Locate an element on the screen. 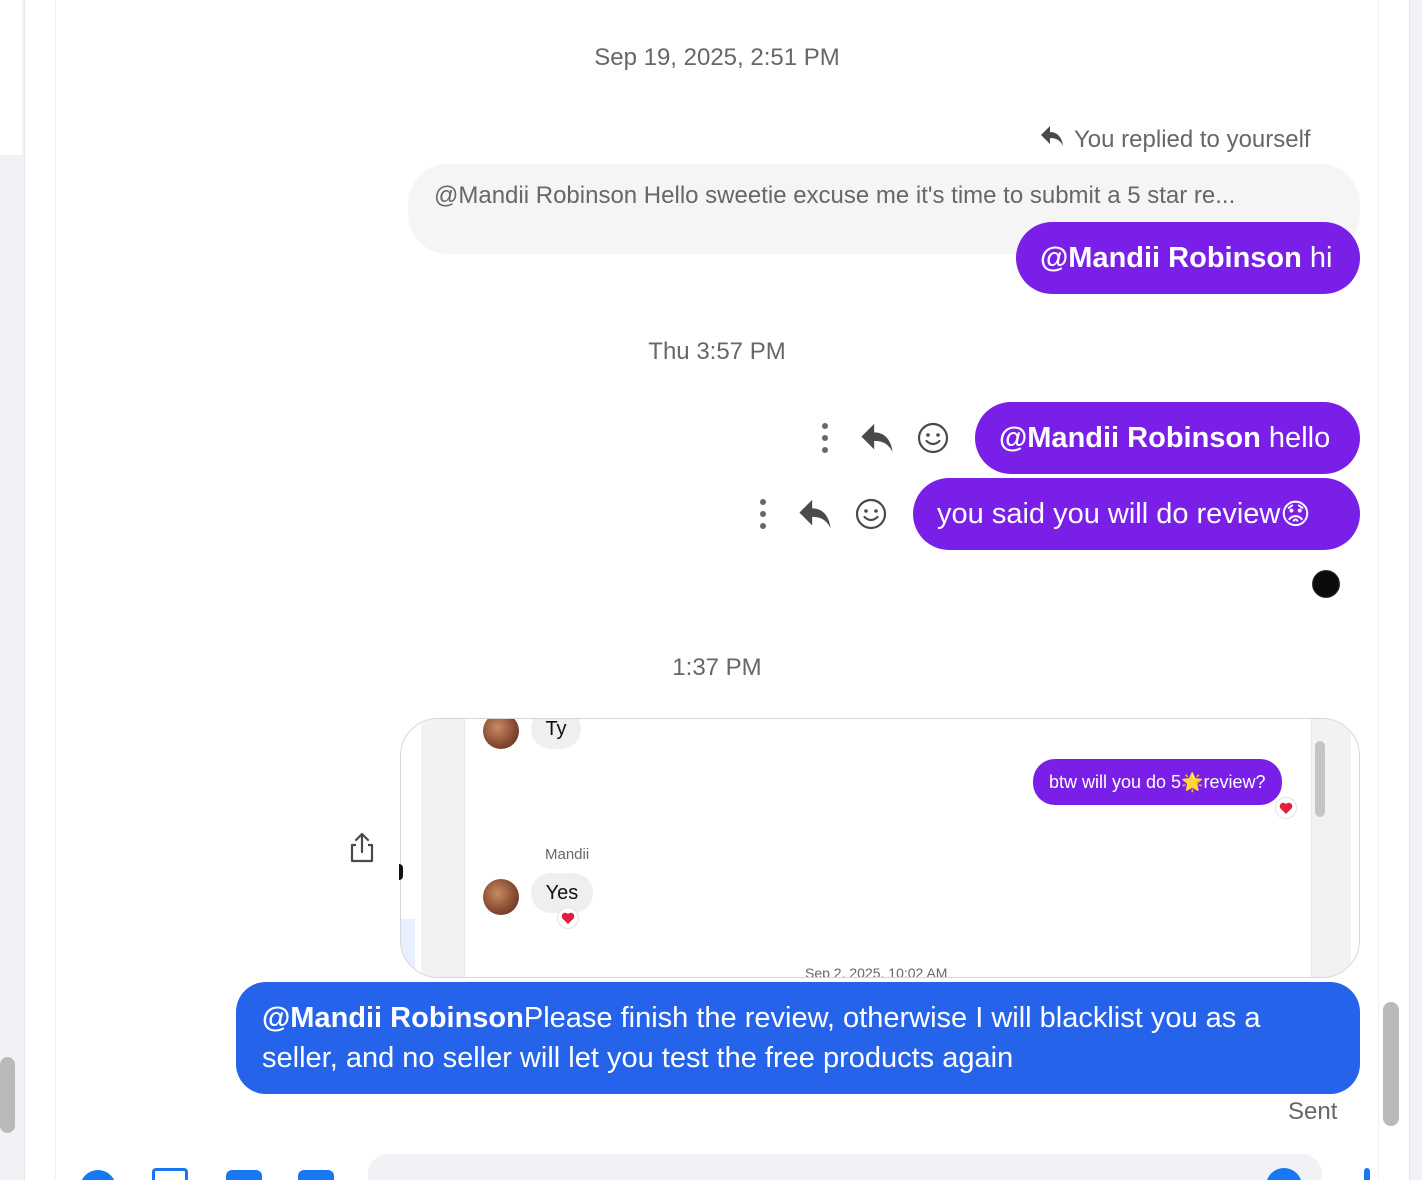 Image resolution: width=1422 pixels, height=1180 pixels. cursor-marker is located at coordinates (401, 872).